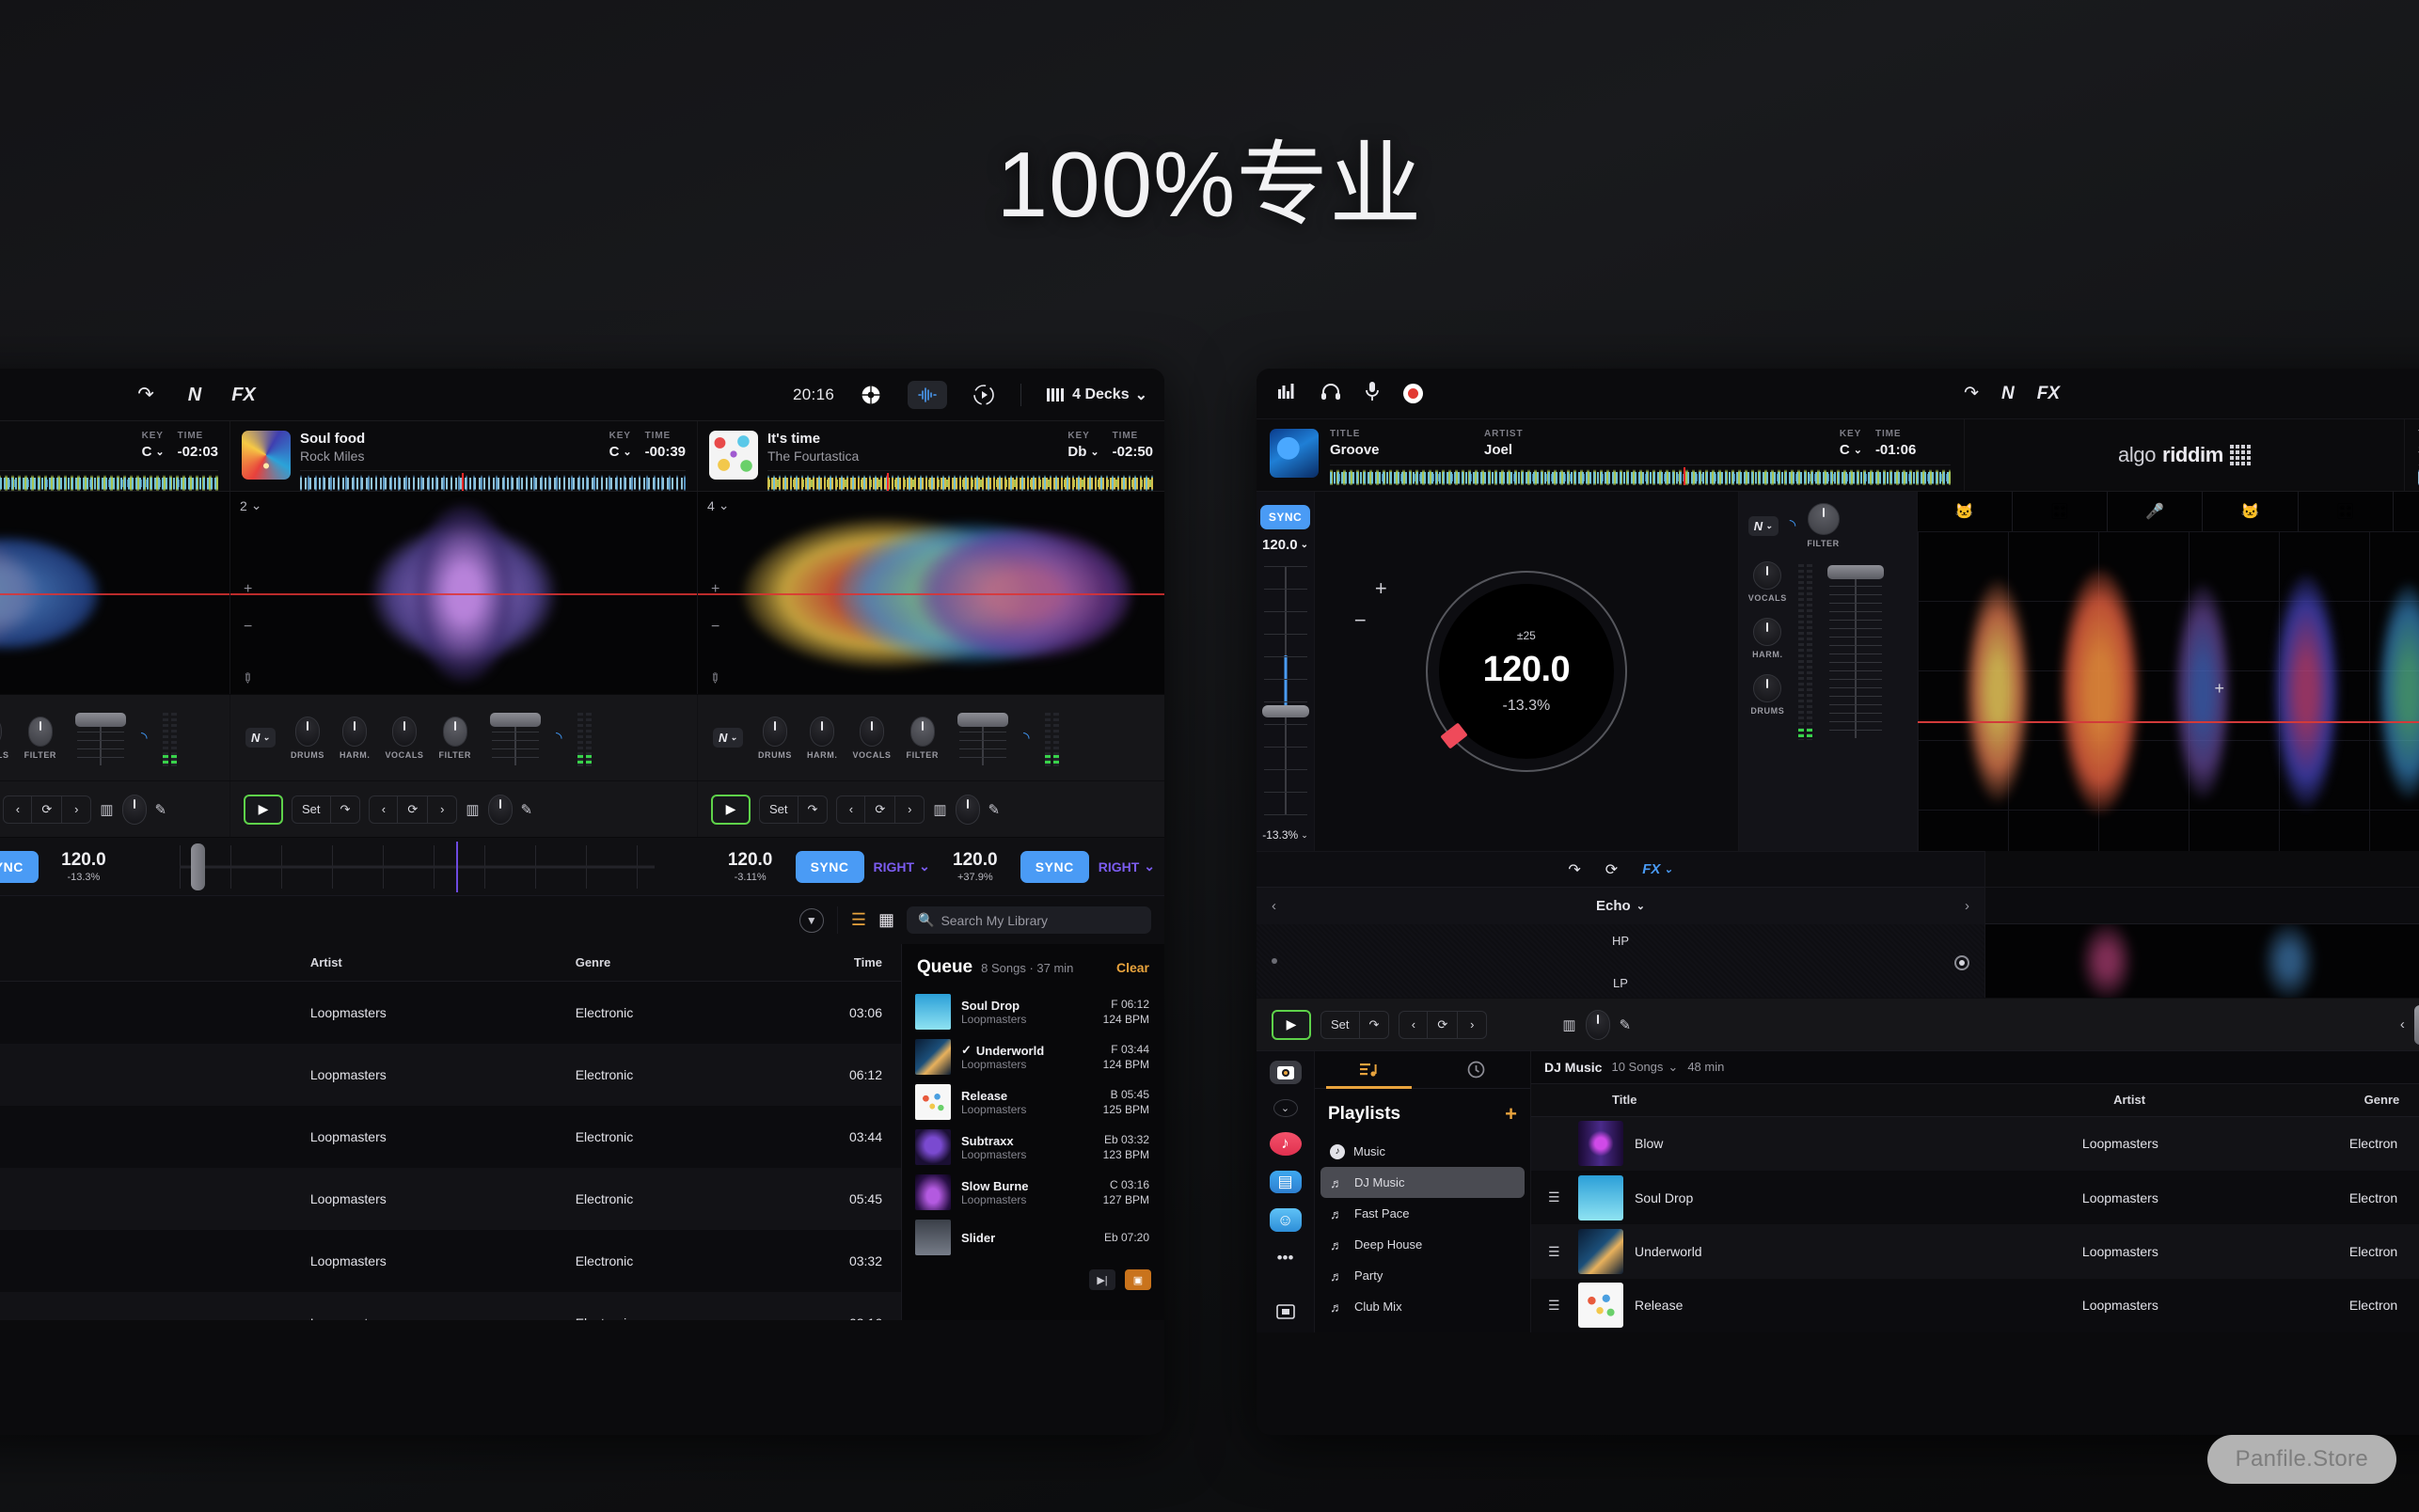 This screenshot has height=1512, width=2419. I want to click on table-row: raxx Loopmasters Electronic 03:32, so click(450, 1261).